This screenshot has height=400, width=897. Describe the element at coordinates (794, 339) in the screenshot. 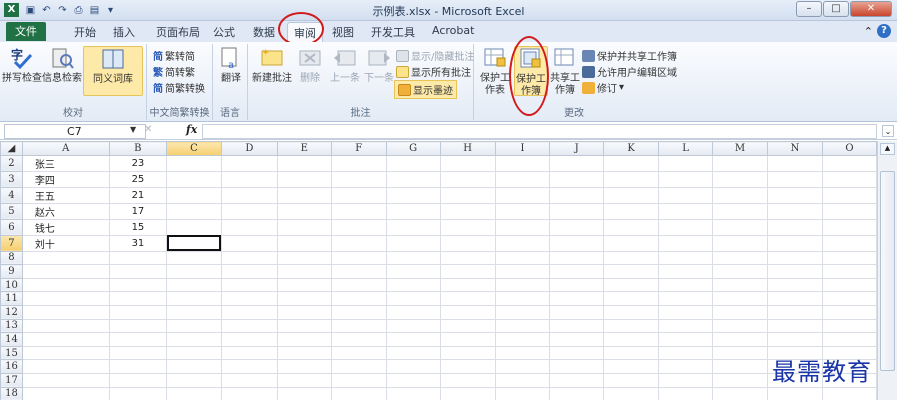

I see `cell-n14` at that location.